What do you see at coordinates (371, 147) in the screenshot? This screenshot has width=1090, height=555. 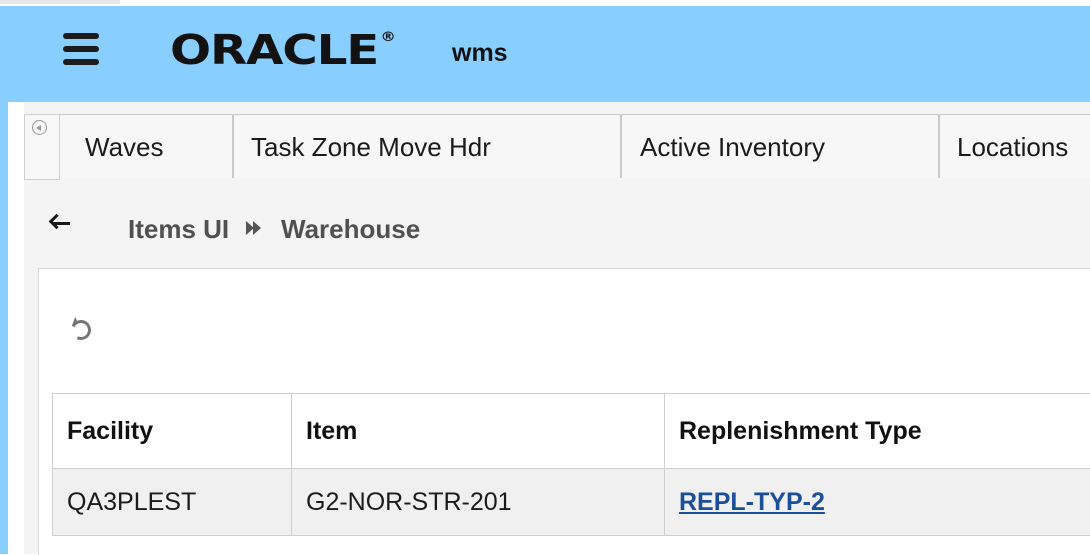 I see `tab-label: Task Zone Move Hdr` at bounding box center [371, 147].